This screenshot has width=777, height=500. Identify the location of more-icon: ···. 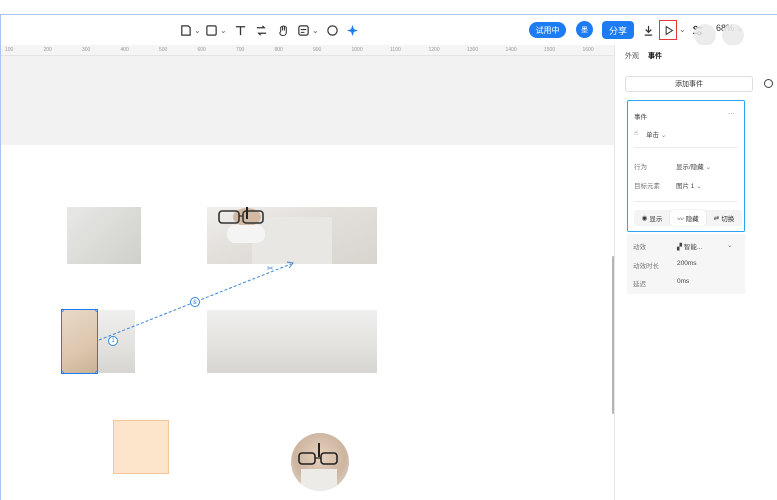
(731, 113).